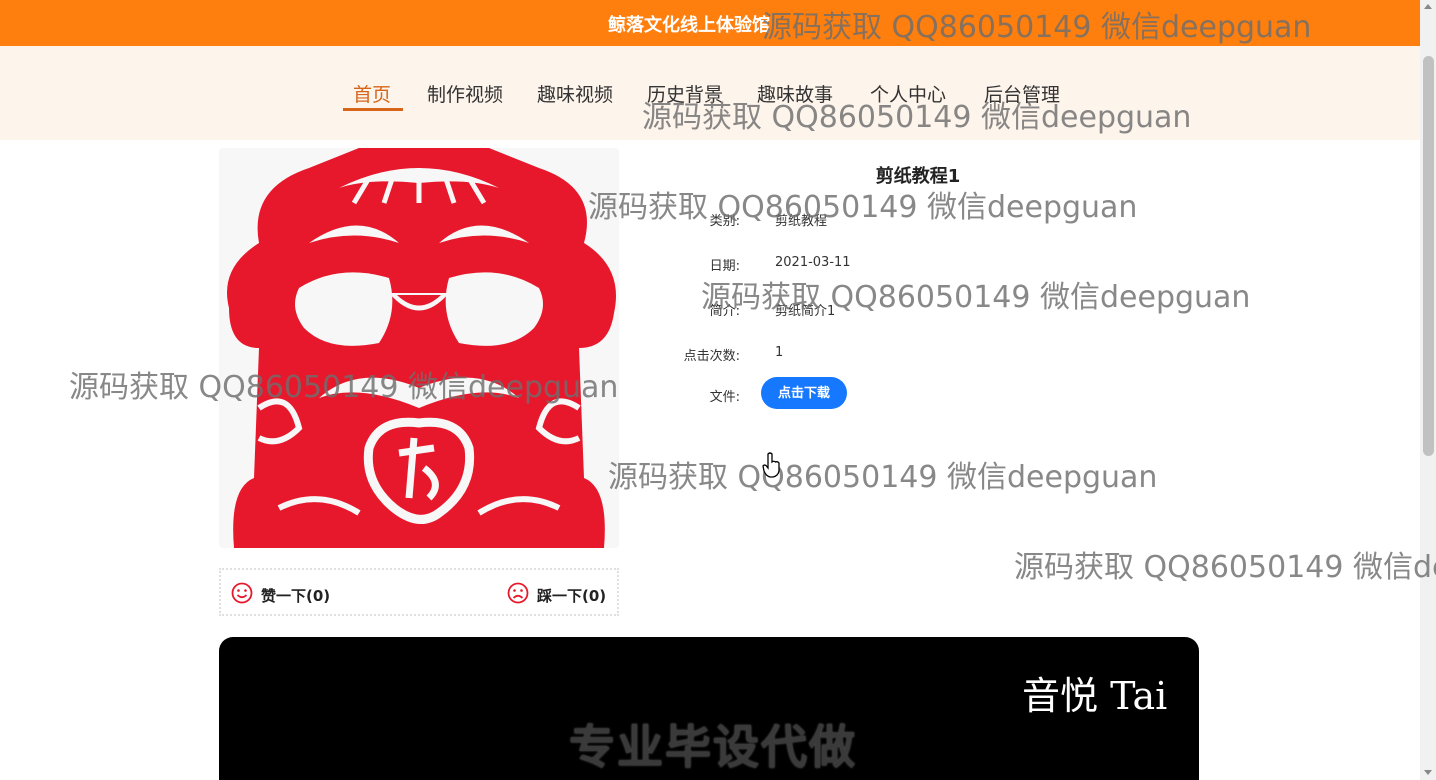 The width and height of the screenshot is (1436, 780). Describe the element at coordinates (572, 595) in the screenshot. I see `dislike-label: 踩一下(0)` at that location.